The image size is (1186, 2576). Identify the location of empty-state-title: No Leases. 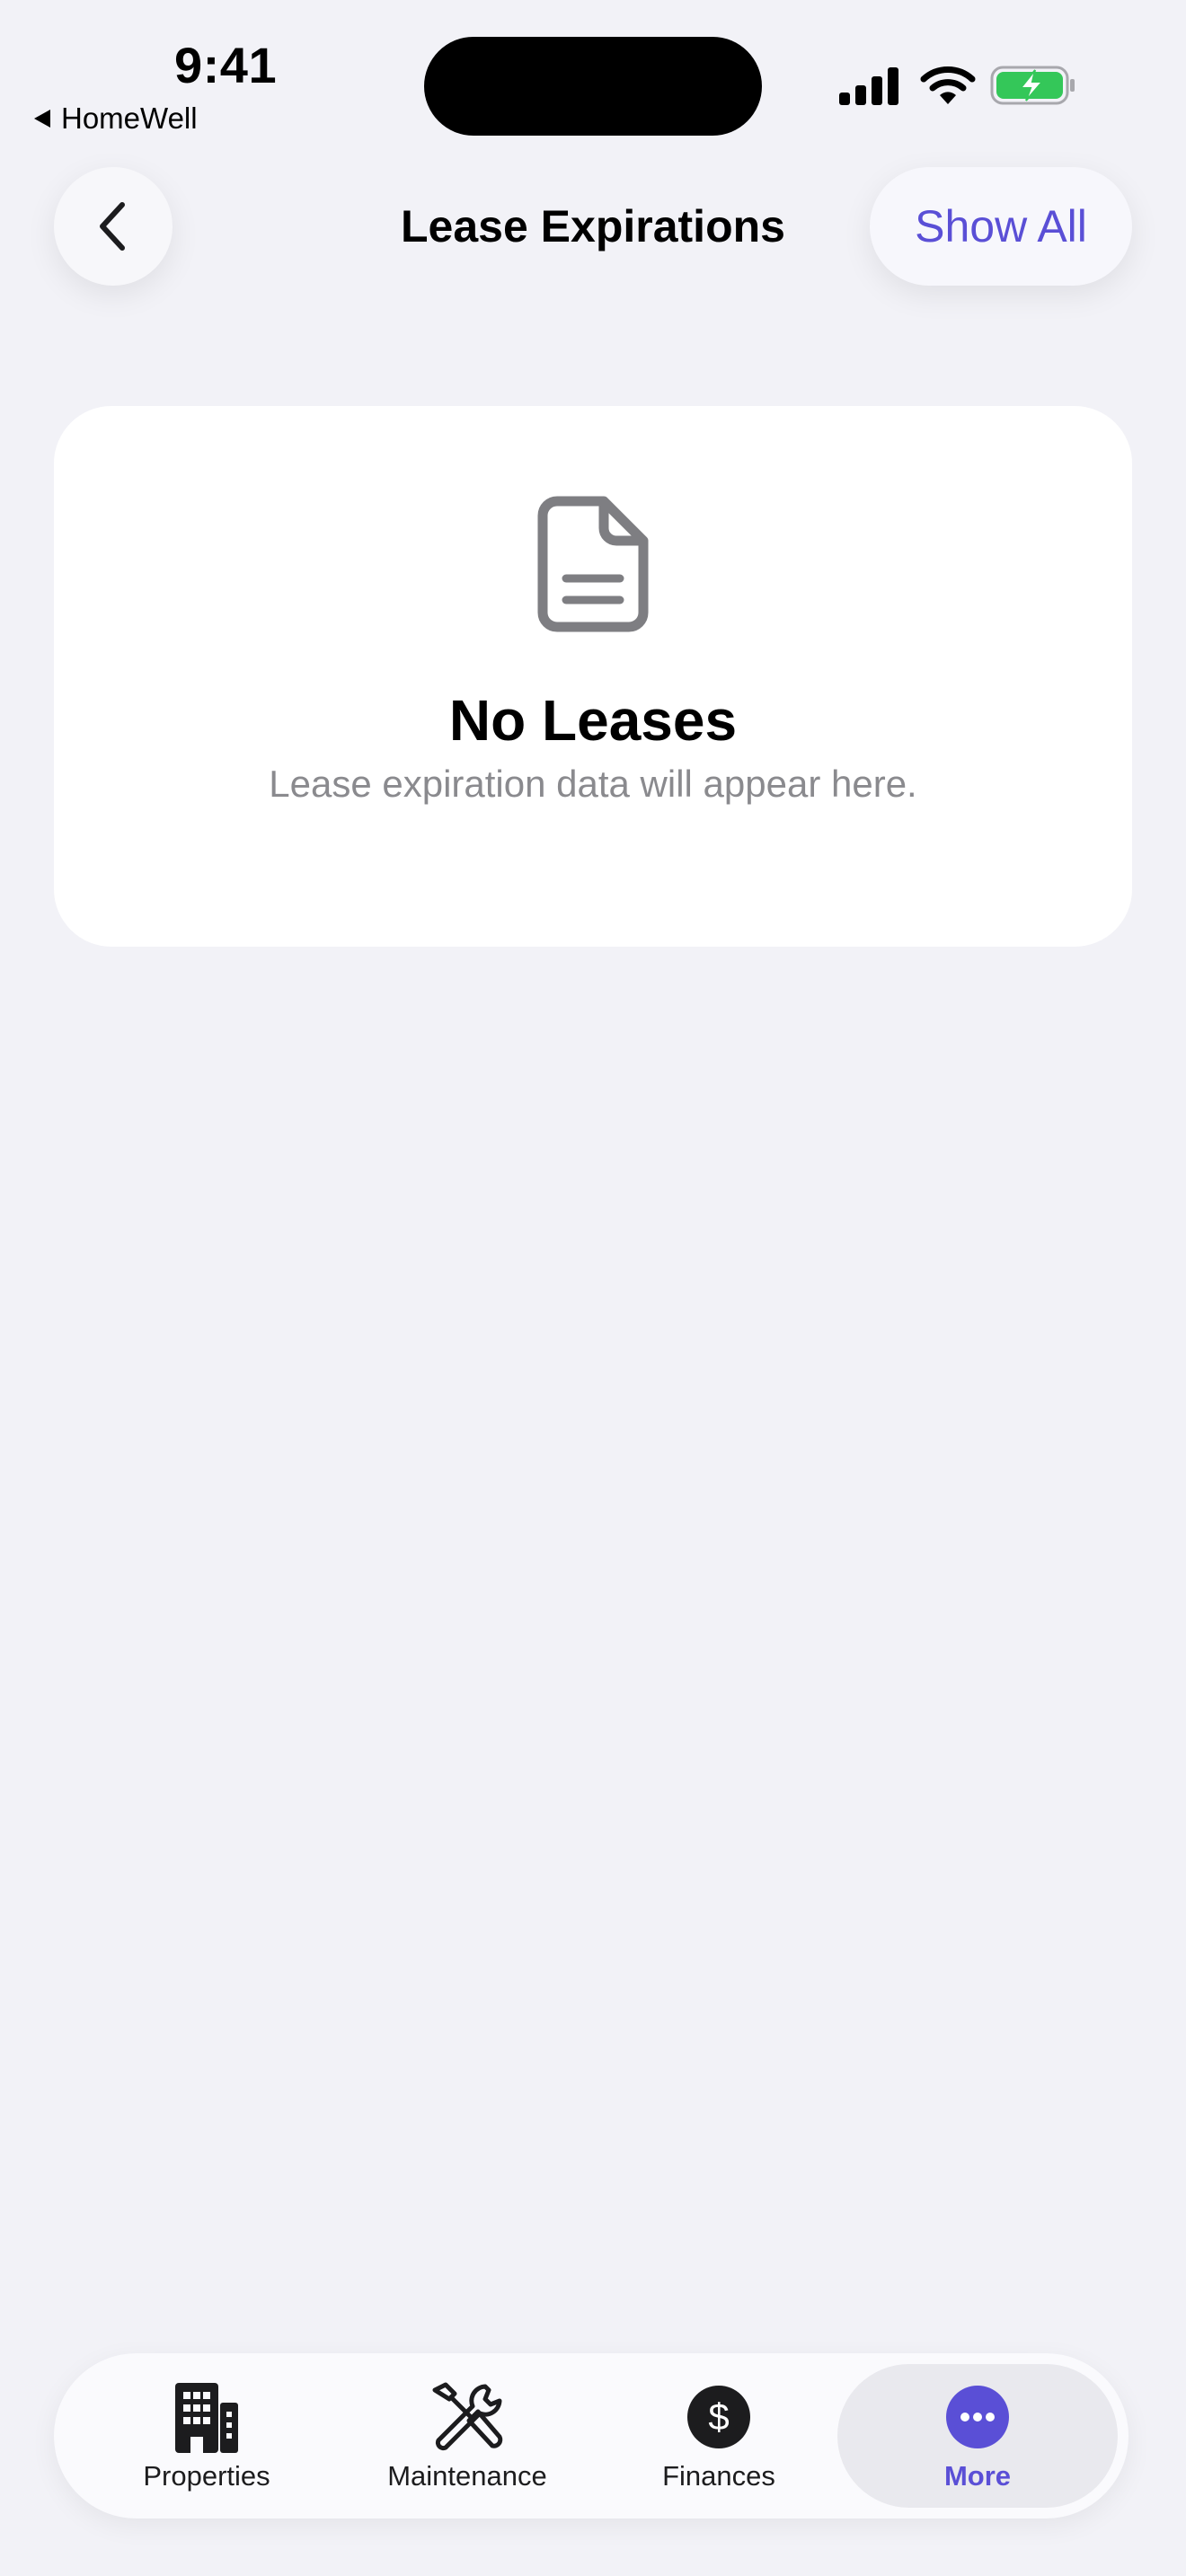
(593, 720).